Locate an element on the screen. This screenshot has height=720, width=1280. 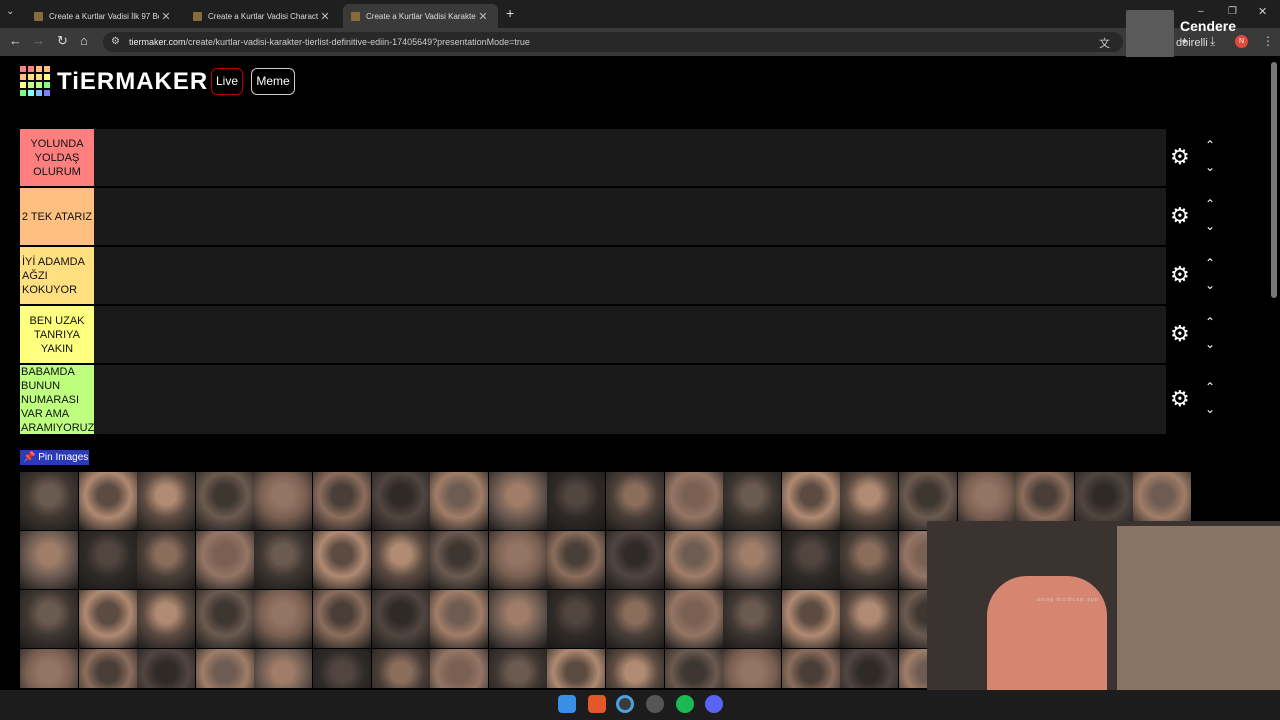
meme-button: Meme is located at coordinates (273, 81).